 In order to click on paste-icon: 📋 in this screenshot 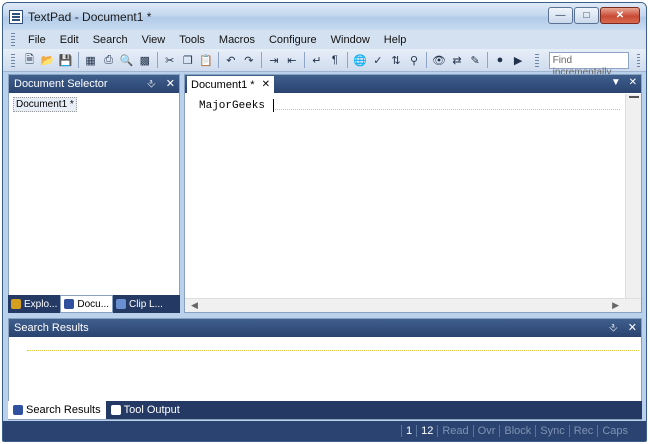, I will do `click(206, 60)`.